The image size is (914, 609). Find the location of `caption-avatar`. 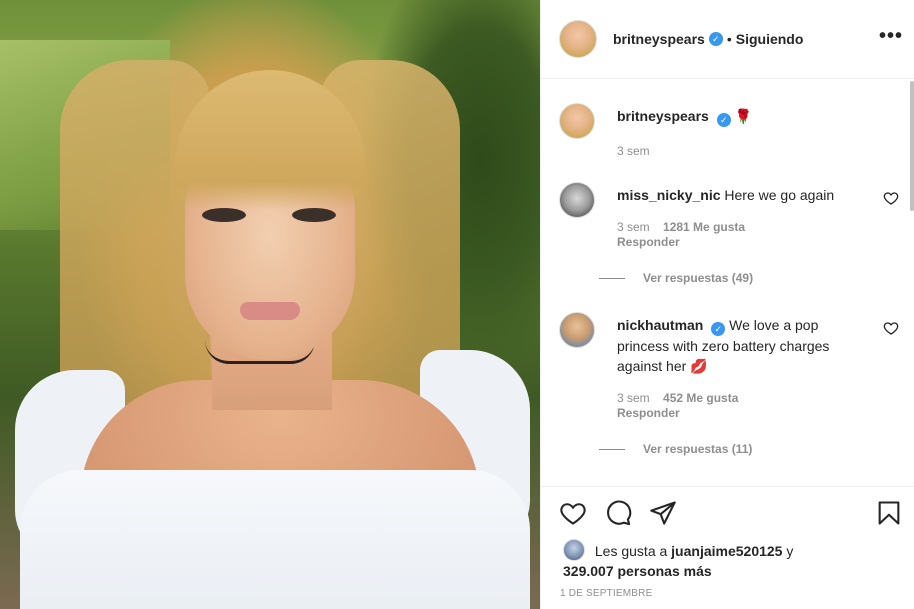

caption-avatar is located at coordinates (577, 121).